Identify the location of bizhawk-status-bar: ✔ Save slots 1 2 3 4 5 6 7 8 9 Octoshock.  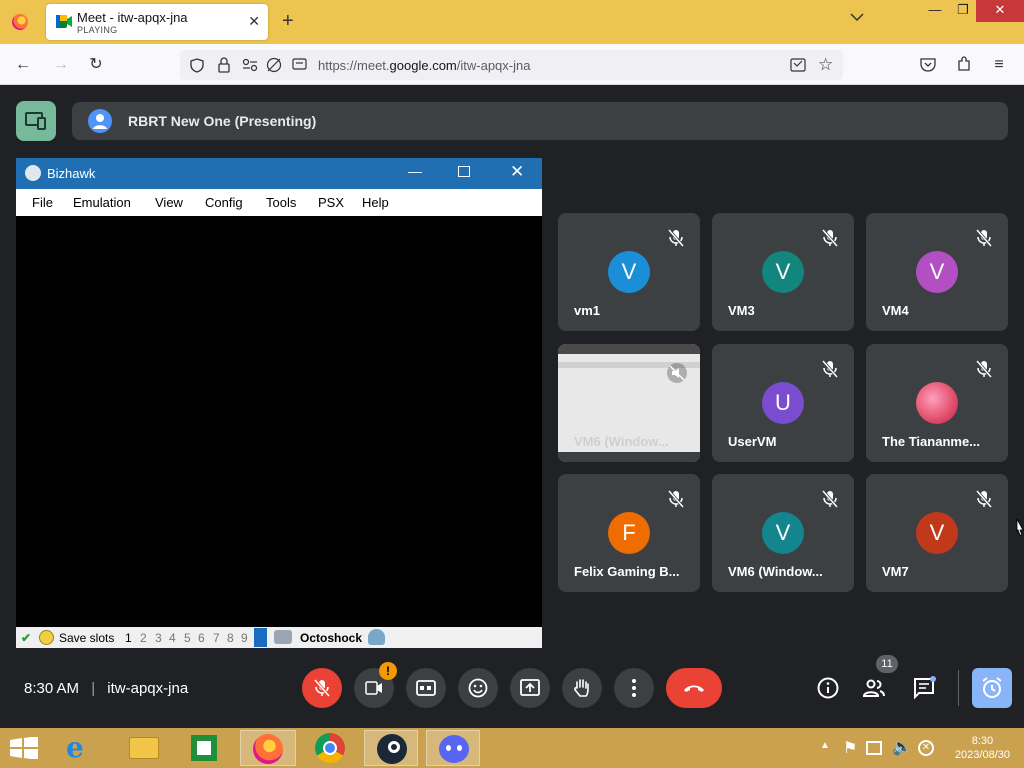
(279, 637).